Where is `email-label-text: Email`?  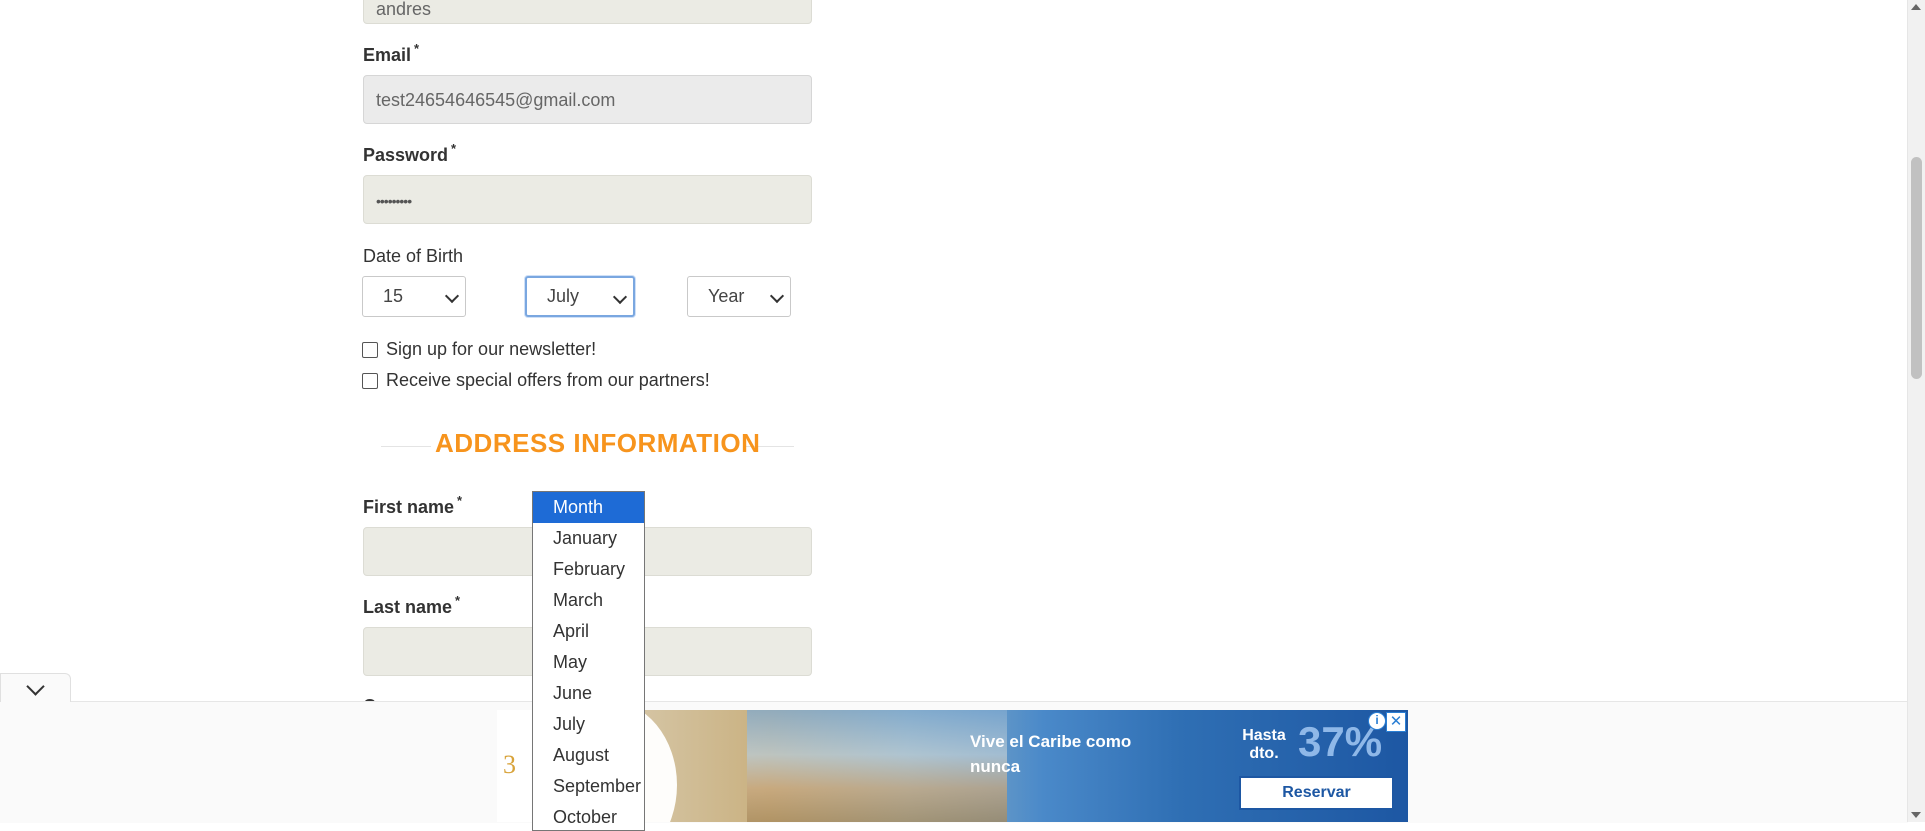
email-label-text: Email is located at coordinates (387, 55).